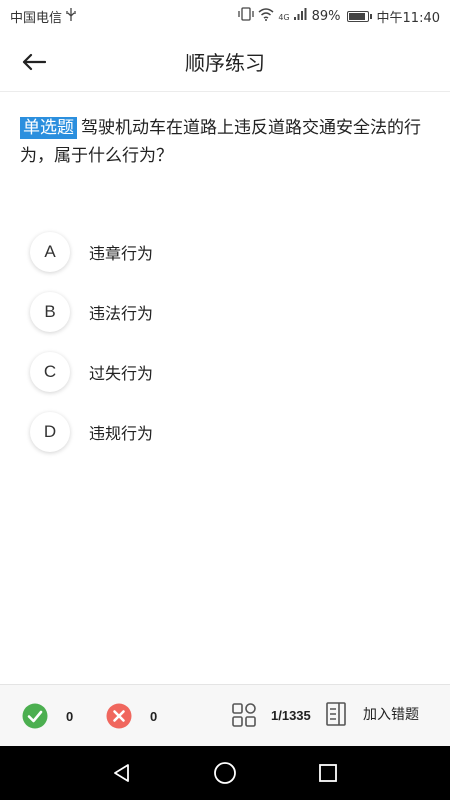 This screenshot has width=450, height=800. I want to click on option-letter: A, so click(50, 252).